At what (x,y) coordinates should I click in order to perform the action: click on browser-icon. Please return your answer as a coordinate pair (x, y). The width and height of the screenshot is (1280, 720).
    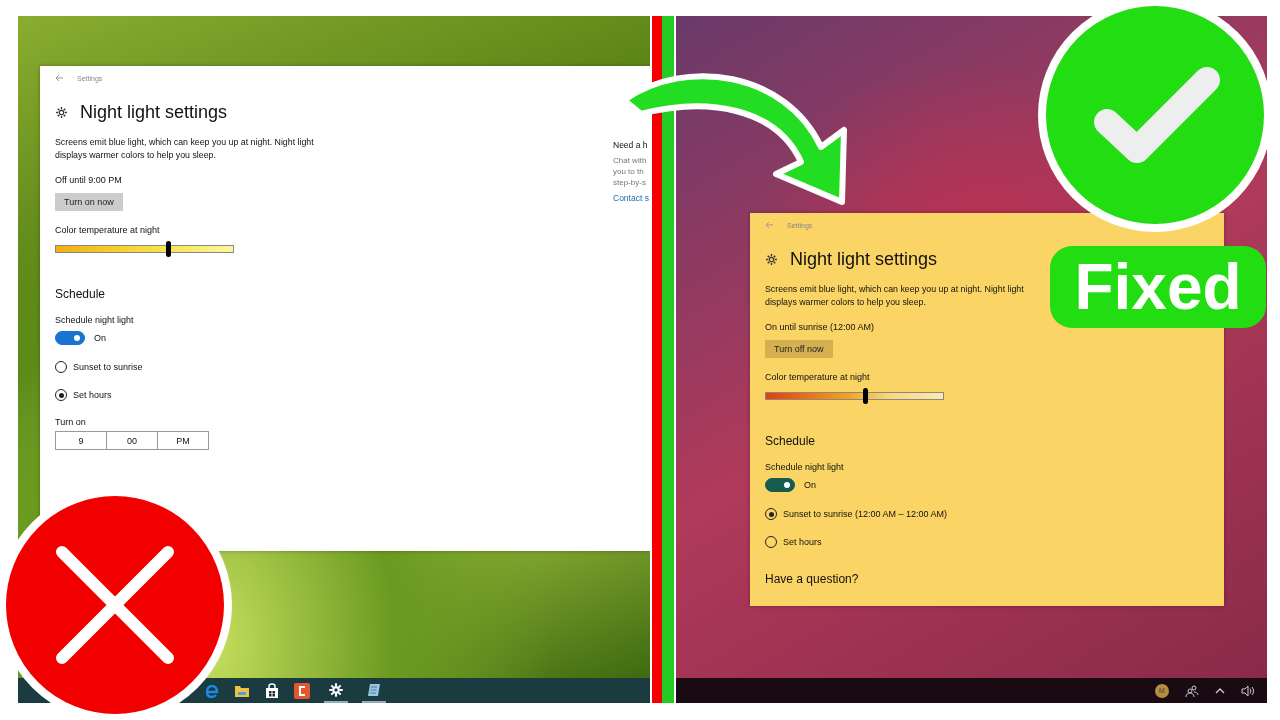
    Looking at the image, I should click on (212, 690).